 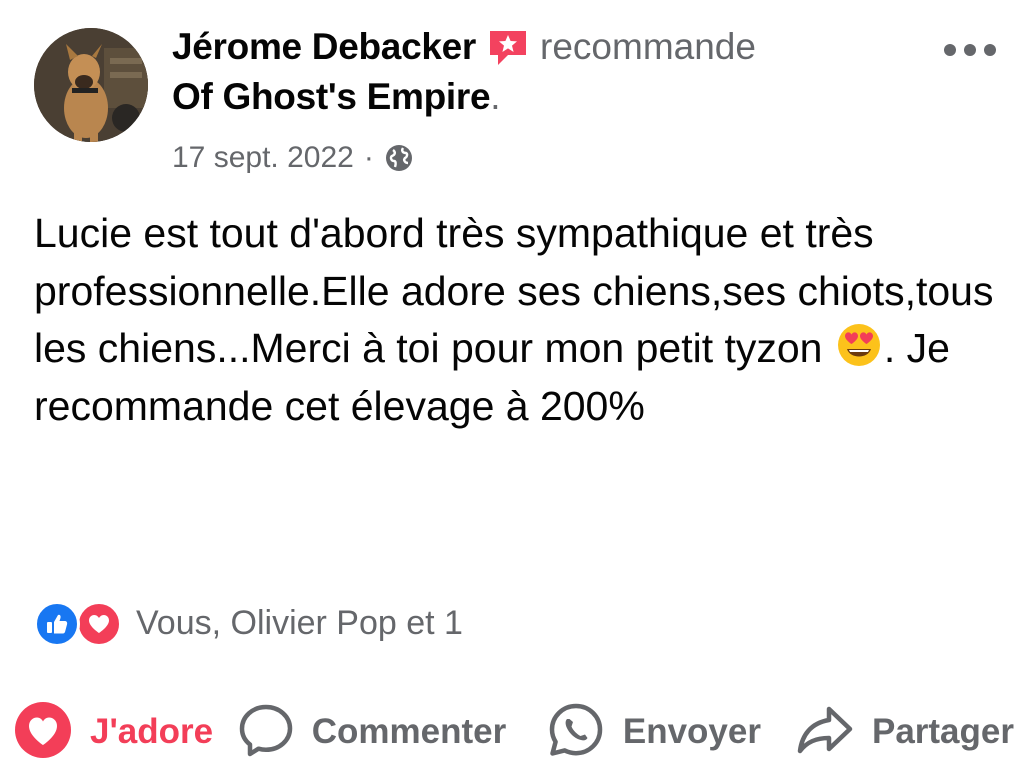 What do you see at coordinates (299, 622) in the screenshot?
I see `reaction-names: Vous, Olivier Pop et 1` at bounding box center [299, 622].